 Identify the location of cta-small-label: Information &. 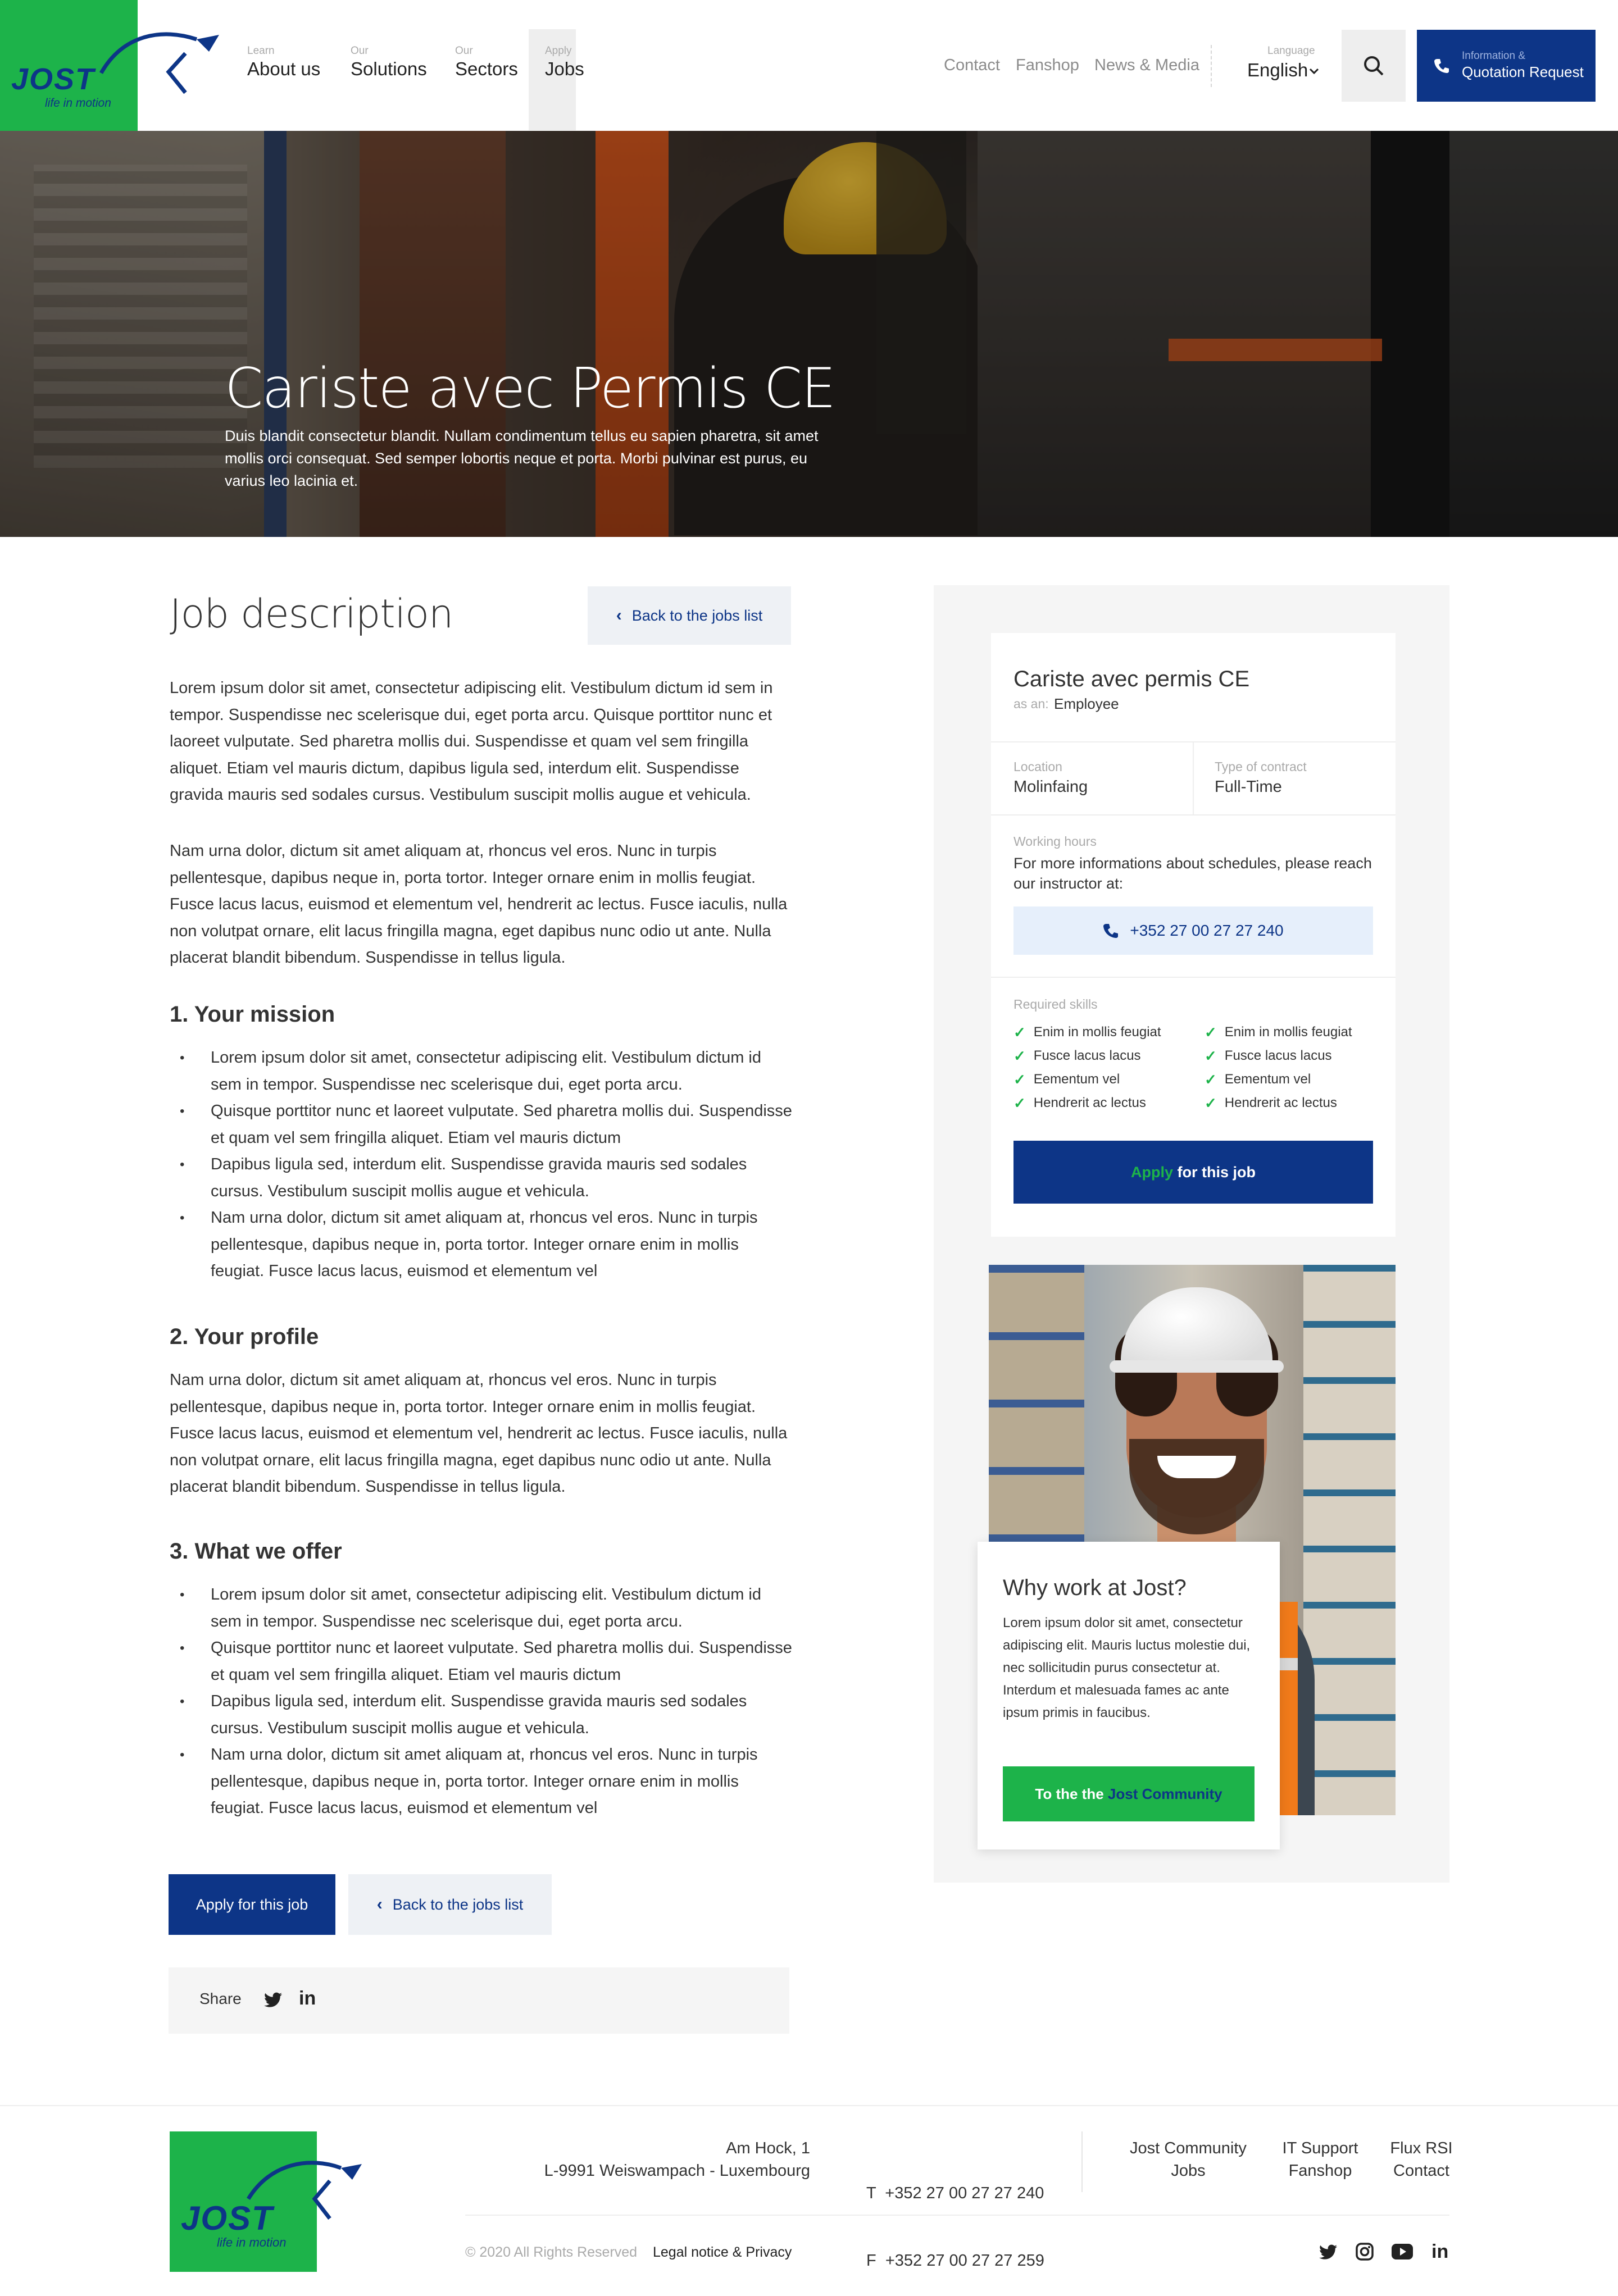
(1494, 56).